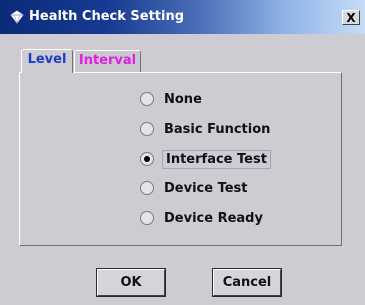  Describe the element at coordinates (131, 282) in the screenshot. I see `ok-button: OK` at that location.